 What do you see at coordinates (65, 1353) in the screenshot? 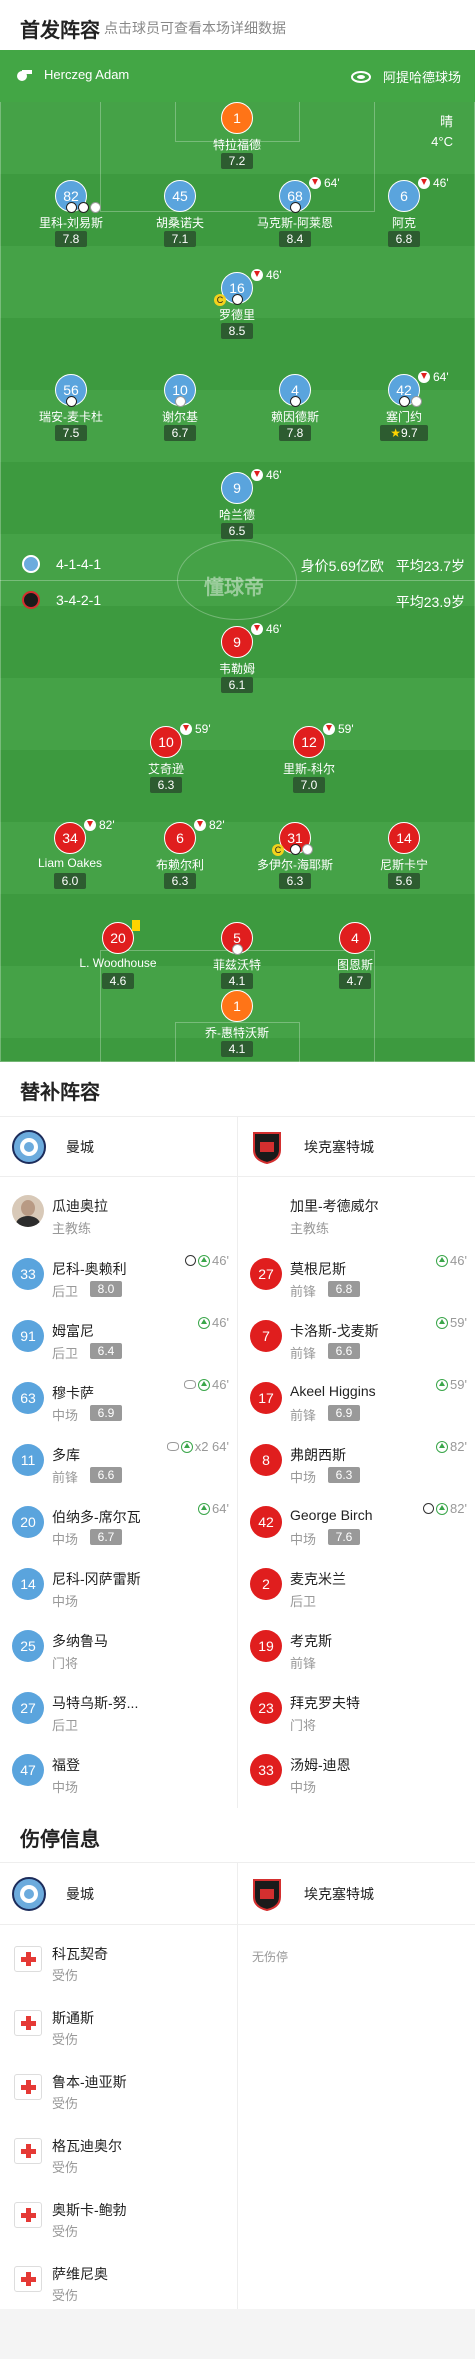
I see `sub-position: 后卫` at bounding box center [65, 1353].